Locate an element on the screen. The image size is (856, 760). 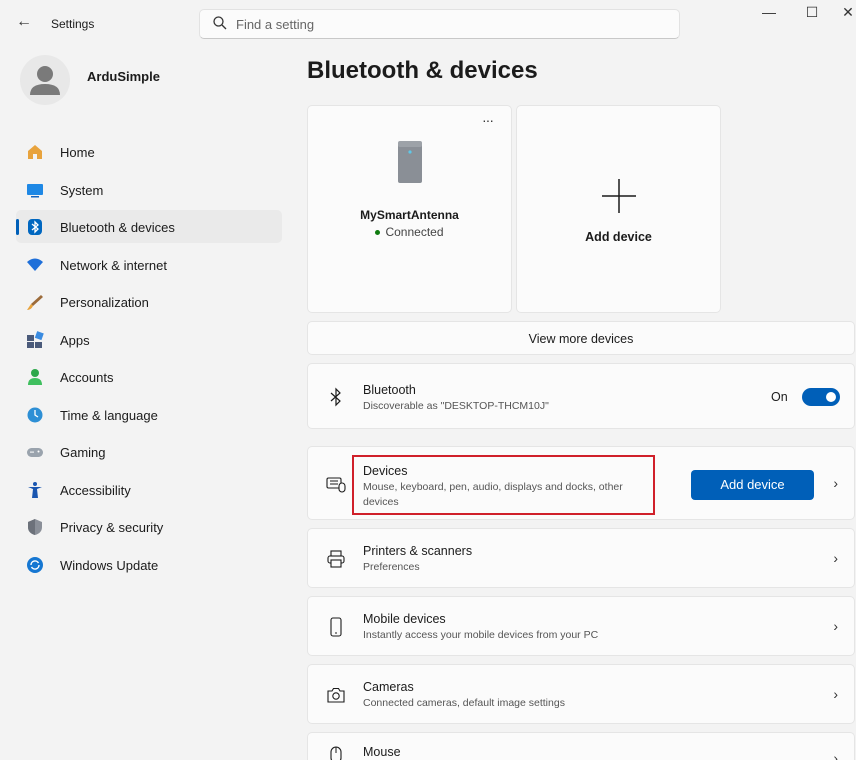
highlight-annotation-box is located at coordinates (503, 485).